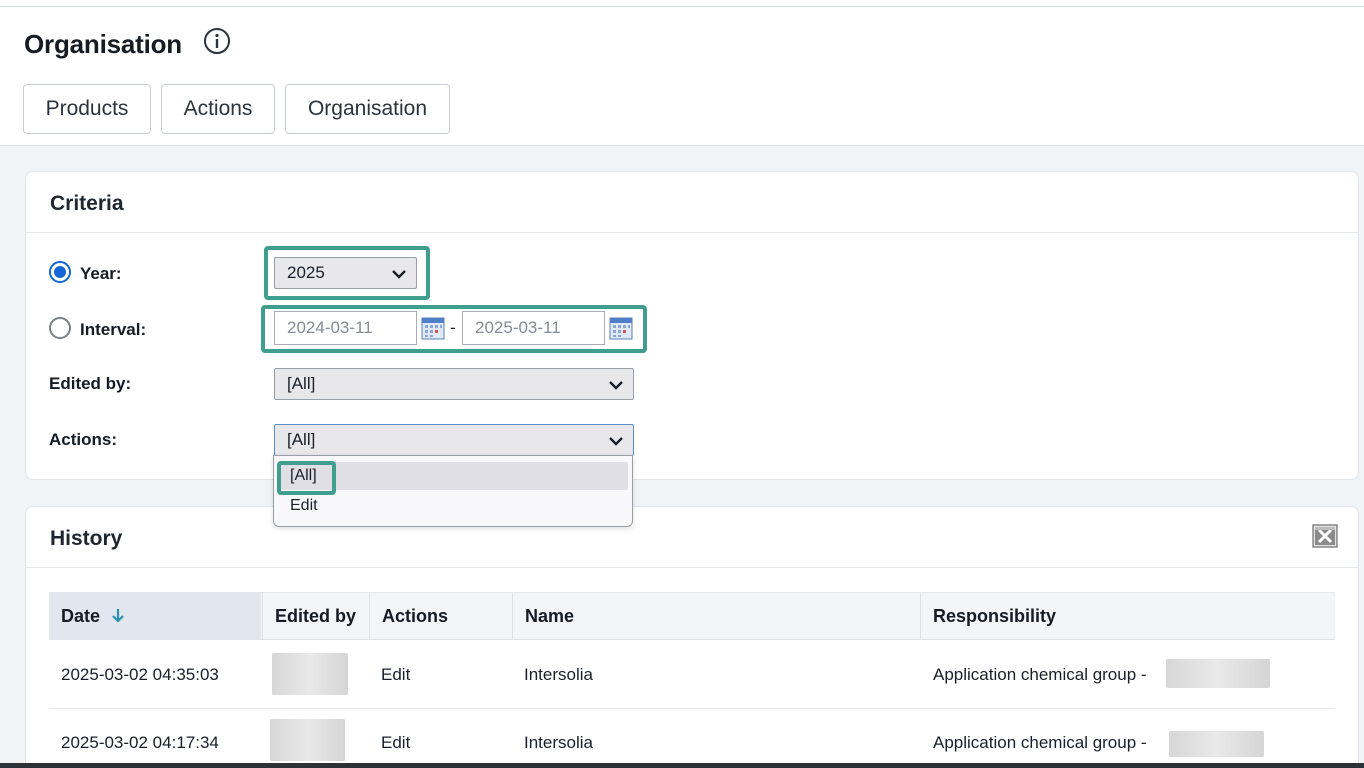  What do you see at coordinates (315, 616) in the screenshot?
I see `col-header-edited-by: Edited by` at bounding box center [315, 616].